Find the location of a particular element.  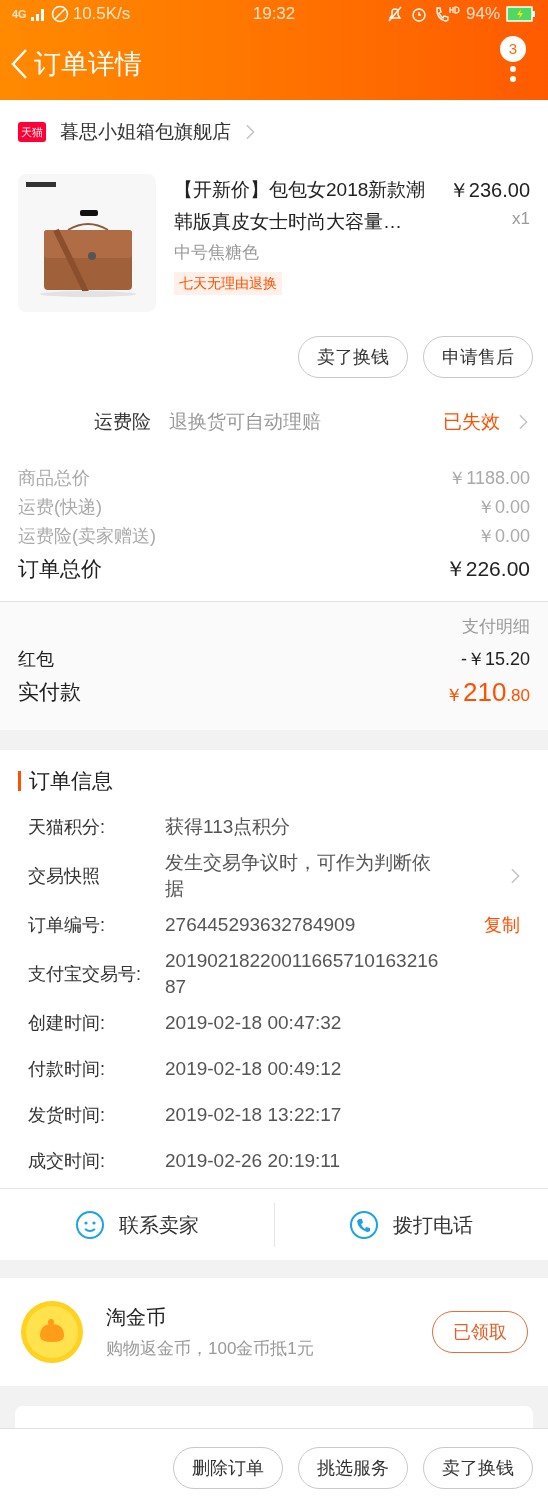

action-button: 挑选服务 is located at coordinates (353, 1468).